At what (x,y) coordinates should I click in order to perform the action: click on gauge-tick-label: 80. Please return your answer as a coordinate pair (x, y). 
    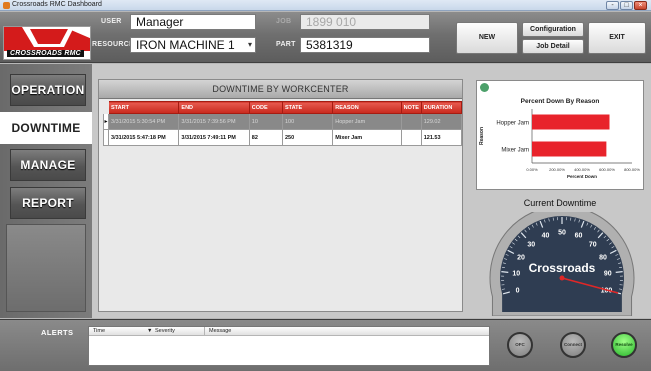
    Looking at the image, I should click on (603, 258).